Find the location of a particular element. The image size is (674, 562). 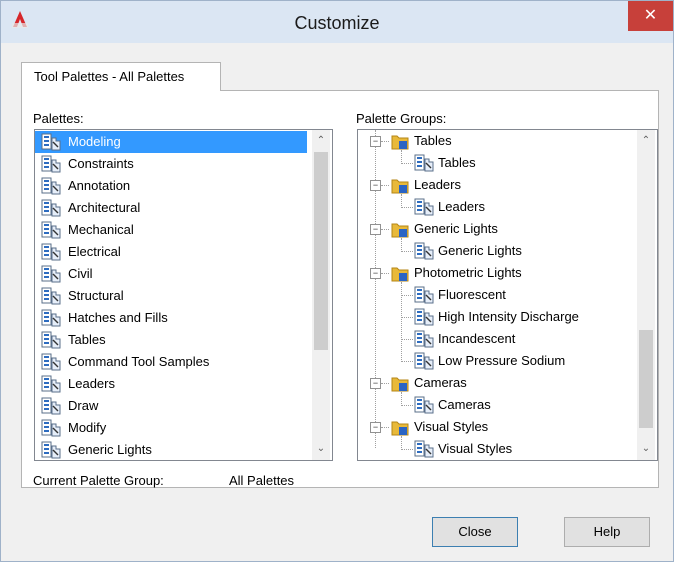

close-window-icon: ✕ is located at coordinates (650, 16).